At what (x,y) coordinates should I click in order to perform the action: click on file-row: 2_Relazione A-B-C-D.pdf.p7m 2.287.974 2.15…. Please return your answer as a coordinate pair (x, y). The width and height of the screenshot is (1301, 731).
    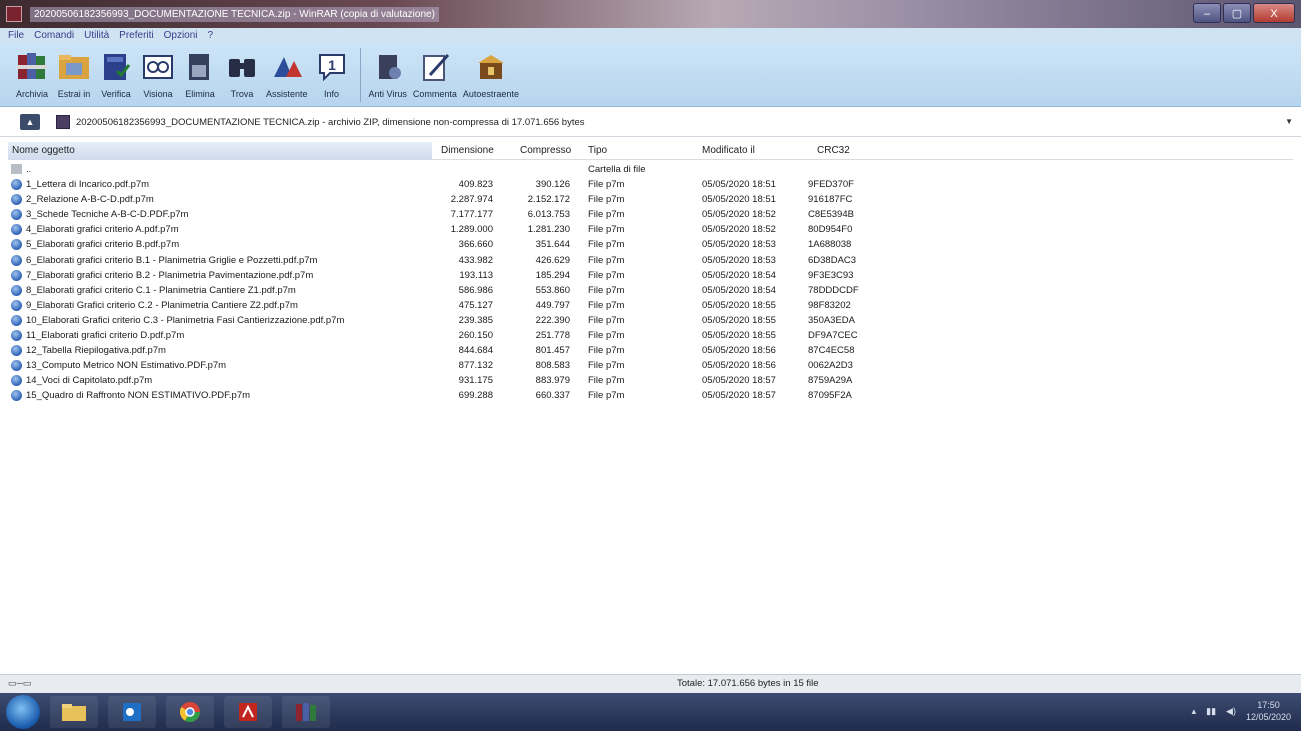
    Looking at the image, I should click on (650, 199).